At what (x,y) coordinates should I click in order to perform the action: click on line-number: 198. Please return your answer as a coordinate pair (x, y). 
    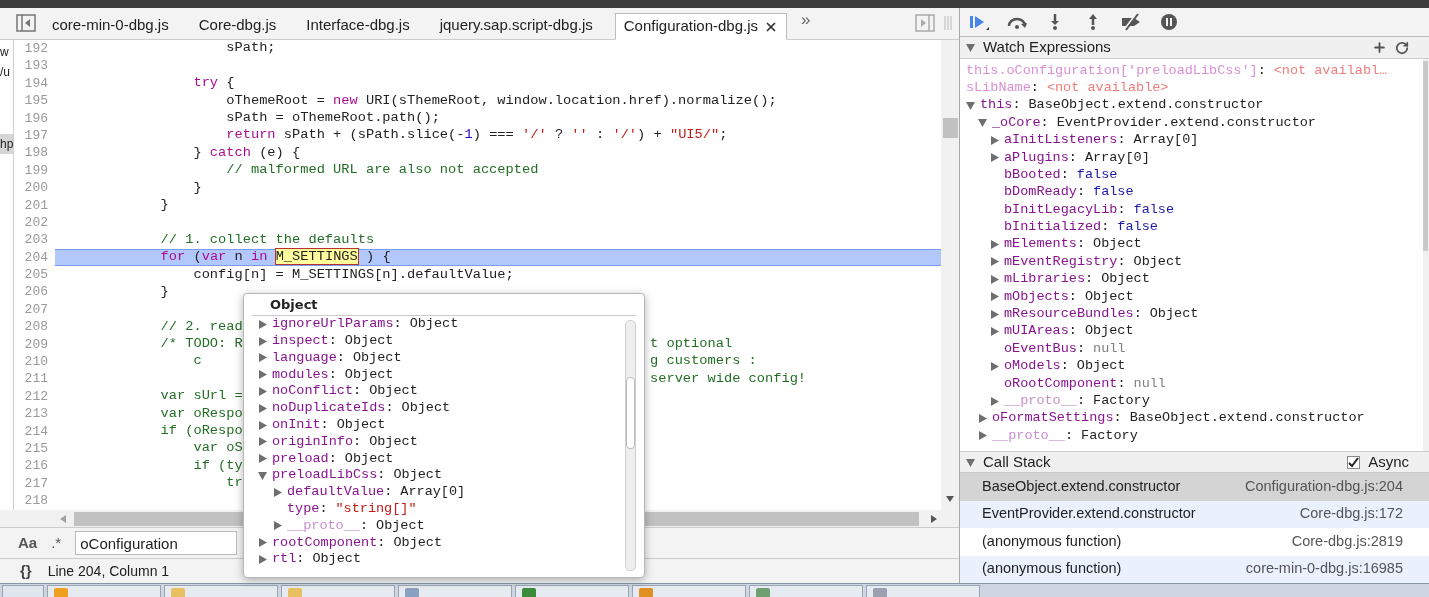
    Looking at the image, I should click on (36, 153).